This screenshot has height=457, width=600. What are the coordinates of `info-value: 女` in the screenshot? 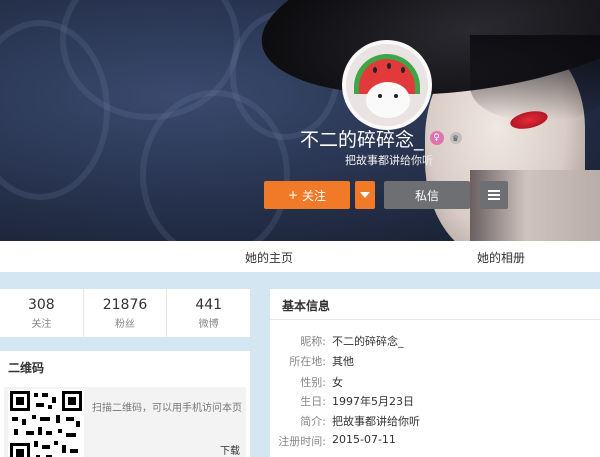 It's located at (337, 382).